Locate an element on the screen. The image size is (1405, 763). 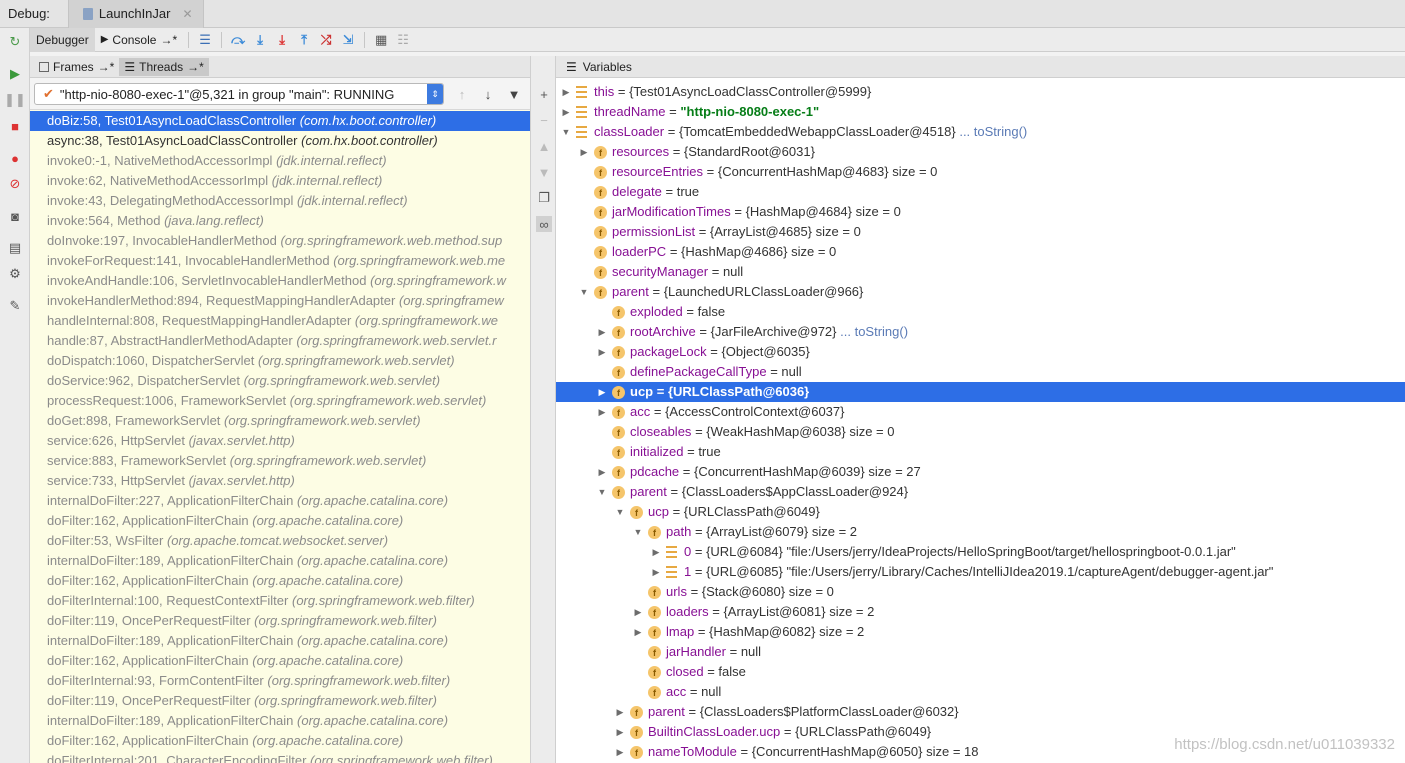
view-breakpoints-icon: ● is located at coordinates (15, 158).